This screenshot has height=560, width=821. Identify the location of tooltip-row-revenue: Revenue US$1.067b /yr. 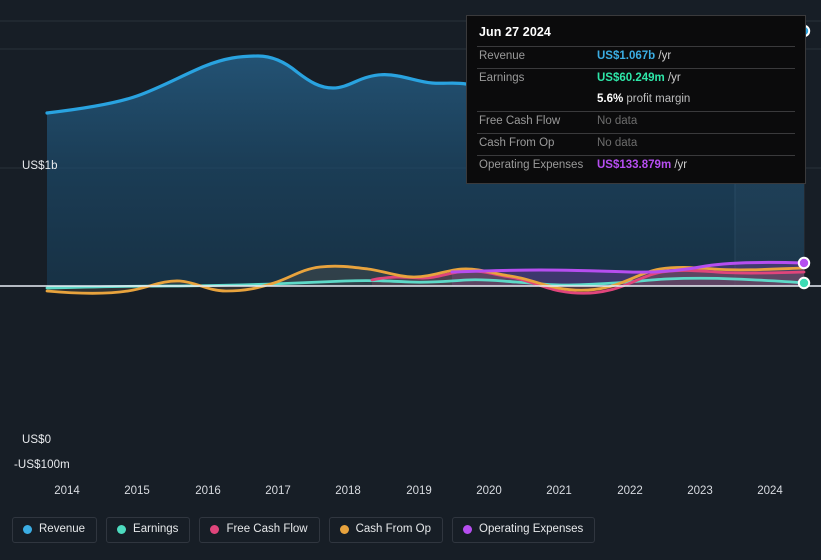
(636, 57).